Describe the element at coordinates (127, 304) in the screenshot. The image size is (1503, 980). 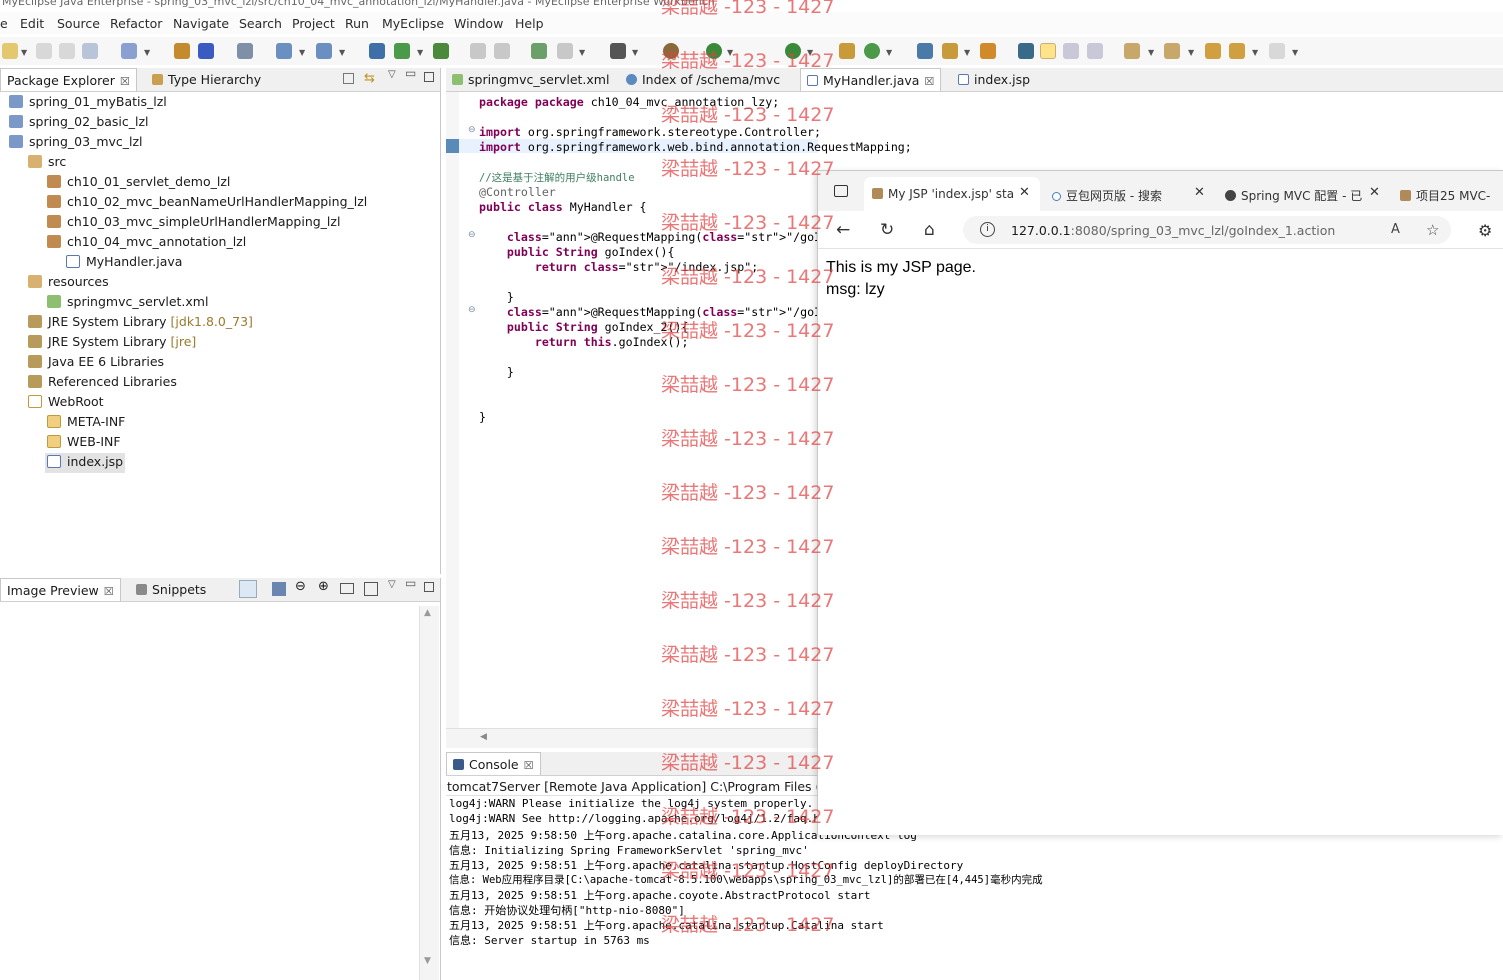
I see `tree-item-xml-file: springmvc_servlet.xml` at that location.